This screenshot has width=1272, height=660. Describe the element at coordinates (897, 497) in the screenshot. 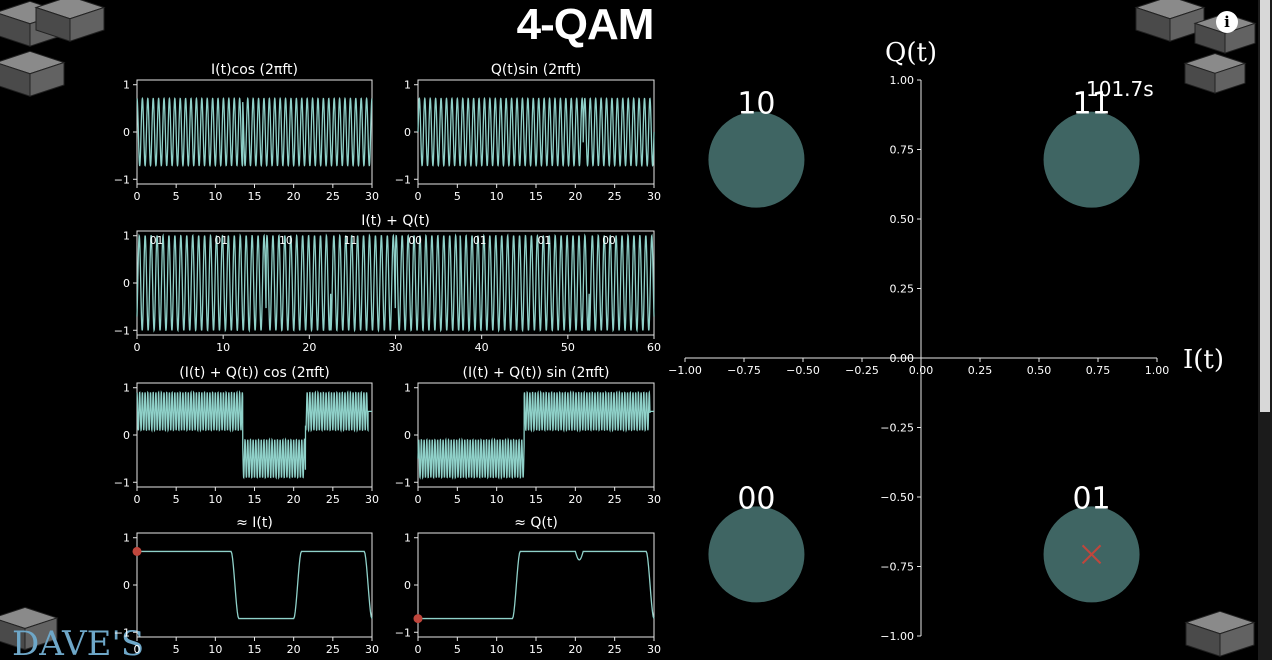

I see `y-tick-label: −0.50` at that location.